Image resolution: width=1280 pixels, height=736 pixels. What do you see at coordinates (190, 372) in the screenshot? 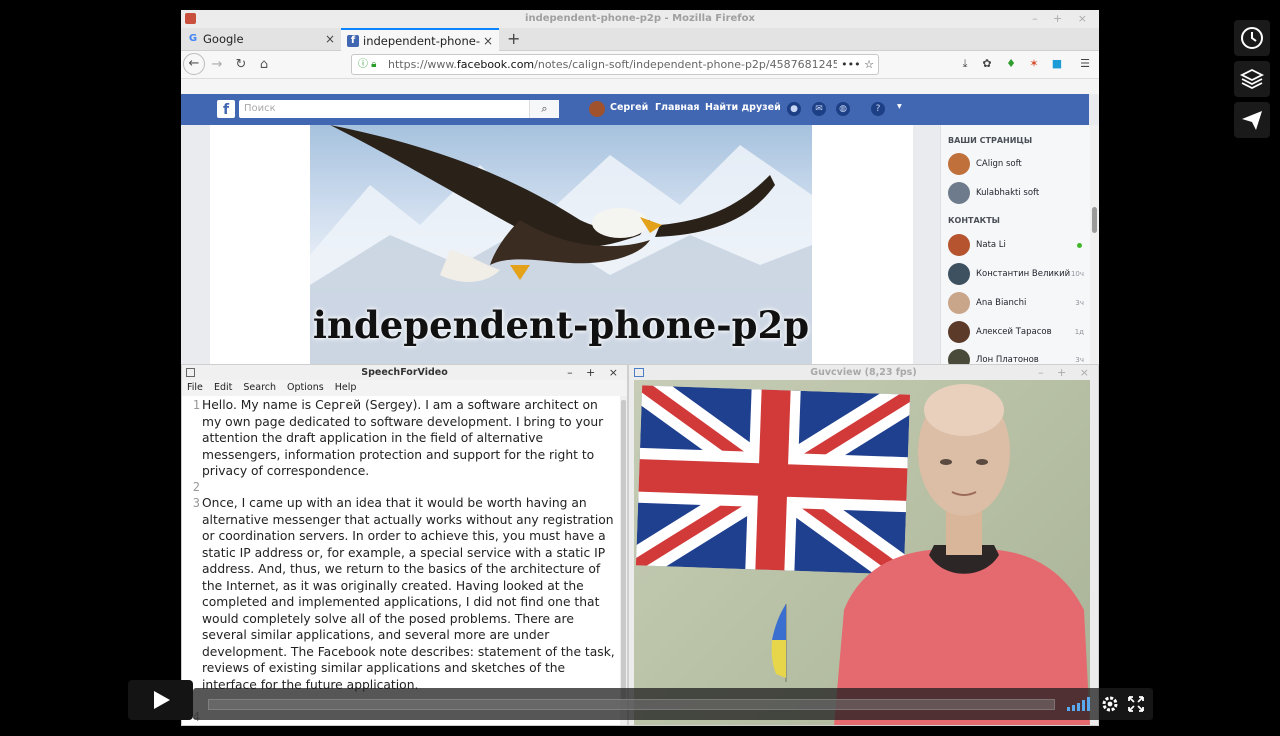
I see `editor-app-icon` at bounding box center [190, 372].